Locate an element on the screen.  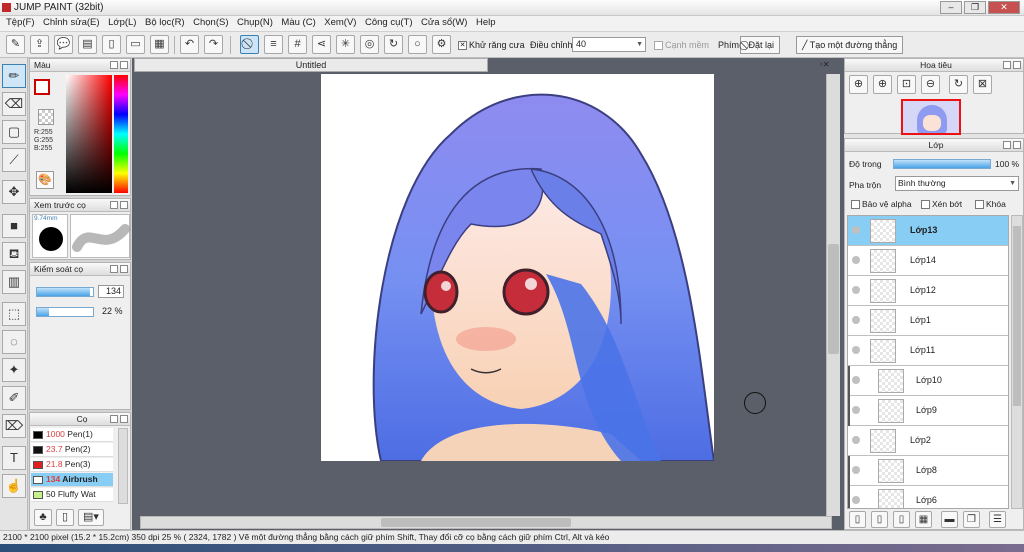
vanishing-icon: ⋖ is located at coordinates (321, 44).